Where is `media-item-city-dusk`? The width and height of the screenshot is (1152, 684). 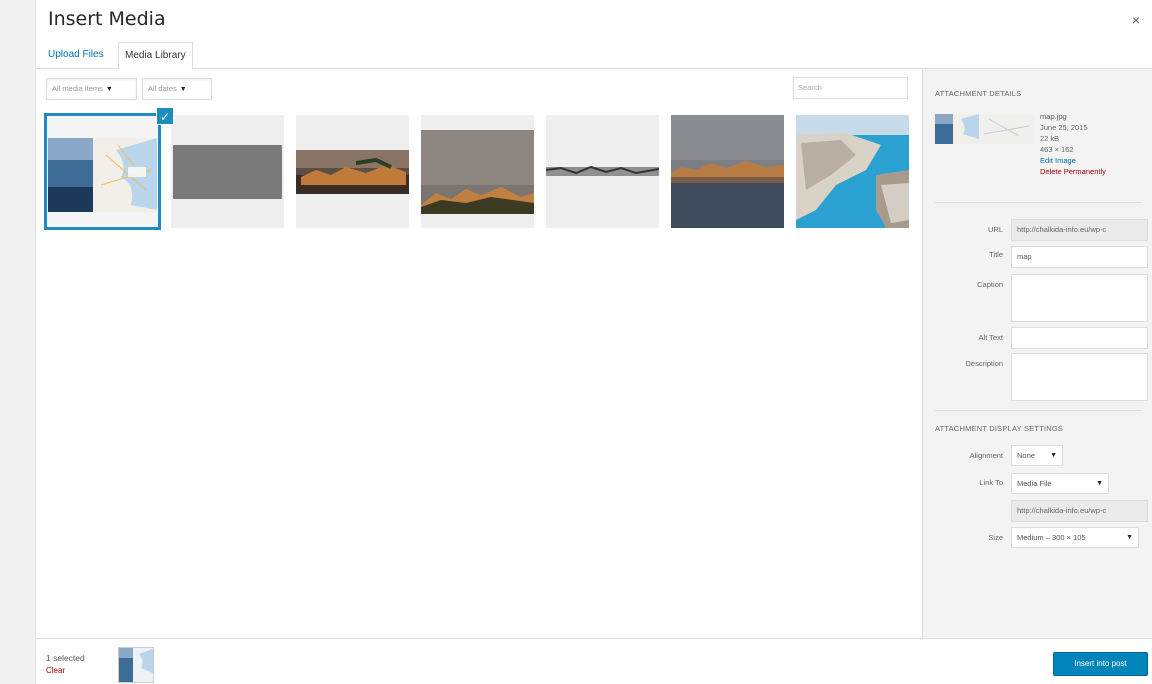
media-item-city-dusk is located at coordinates (477, 171).